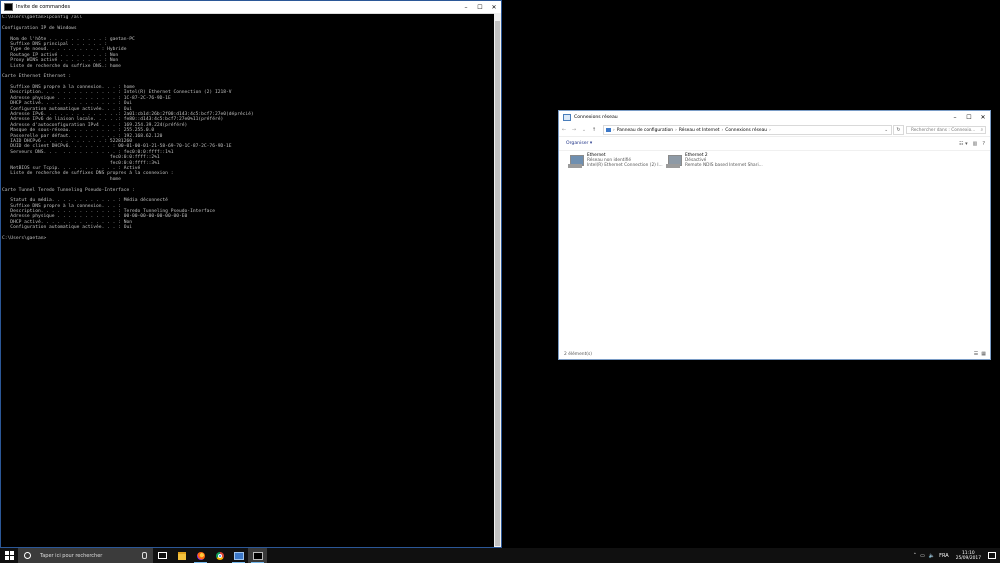  What do you see at coordinates (898, 130) in the screenshot?
I see `refresh-icon: ↻` at bounding box center [898, 130].